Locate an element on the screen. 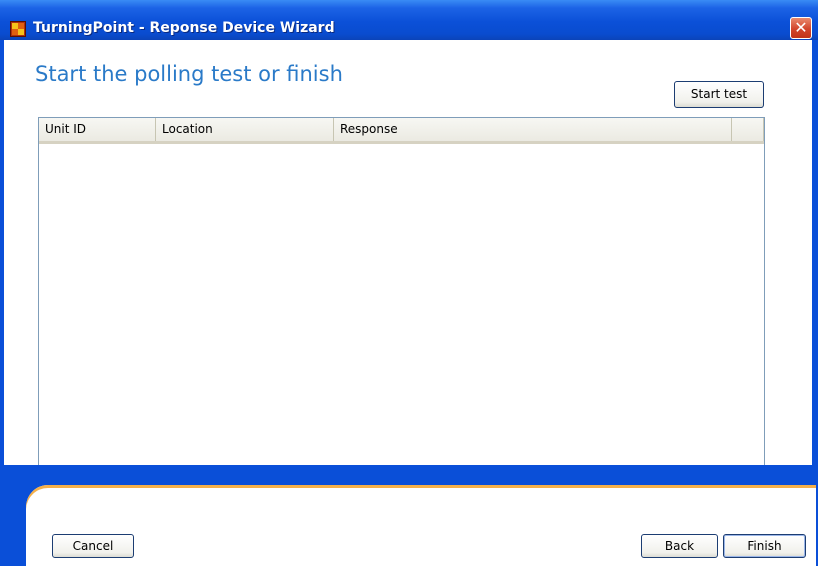 The width and height of the screenshot is (818, 566). close-button: ✕ is located at coordinates (801, 28).